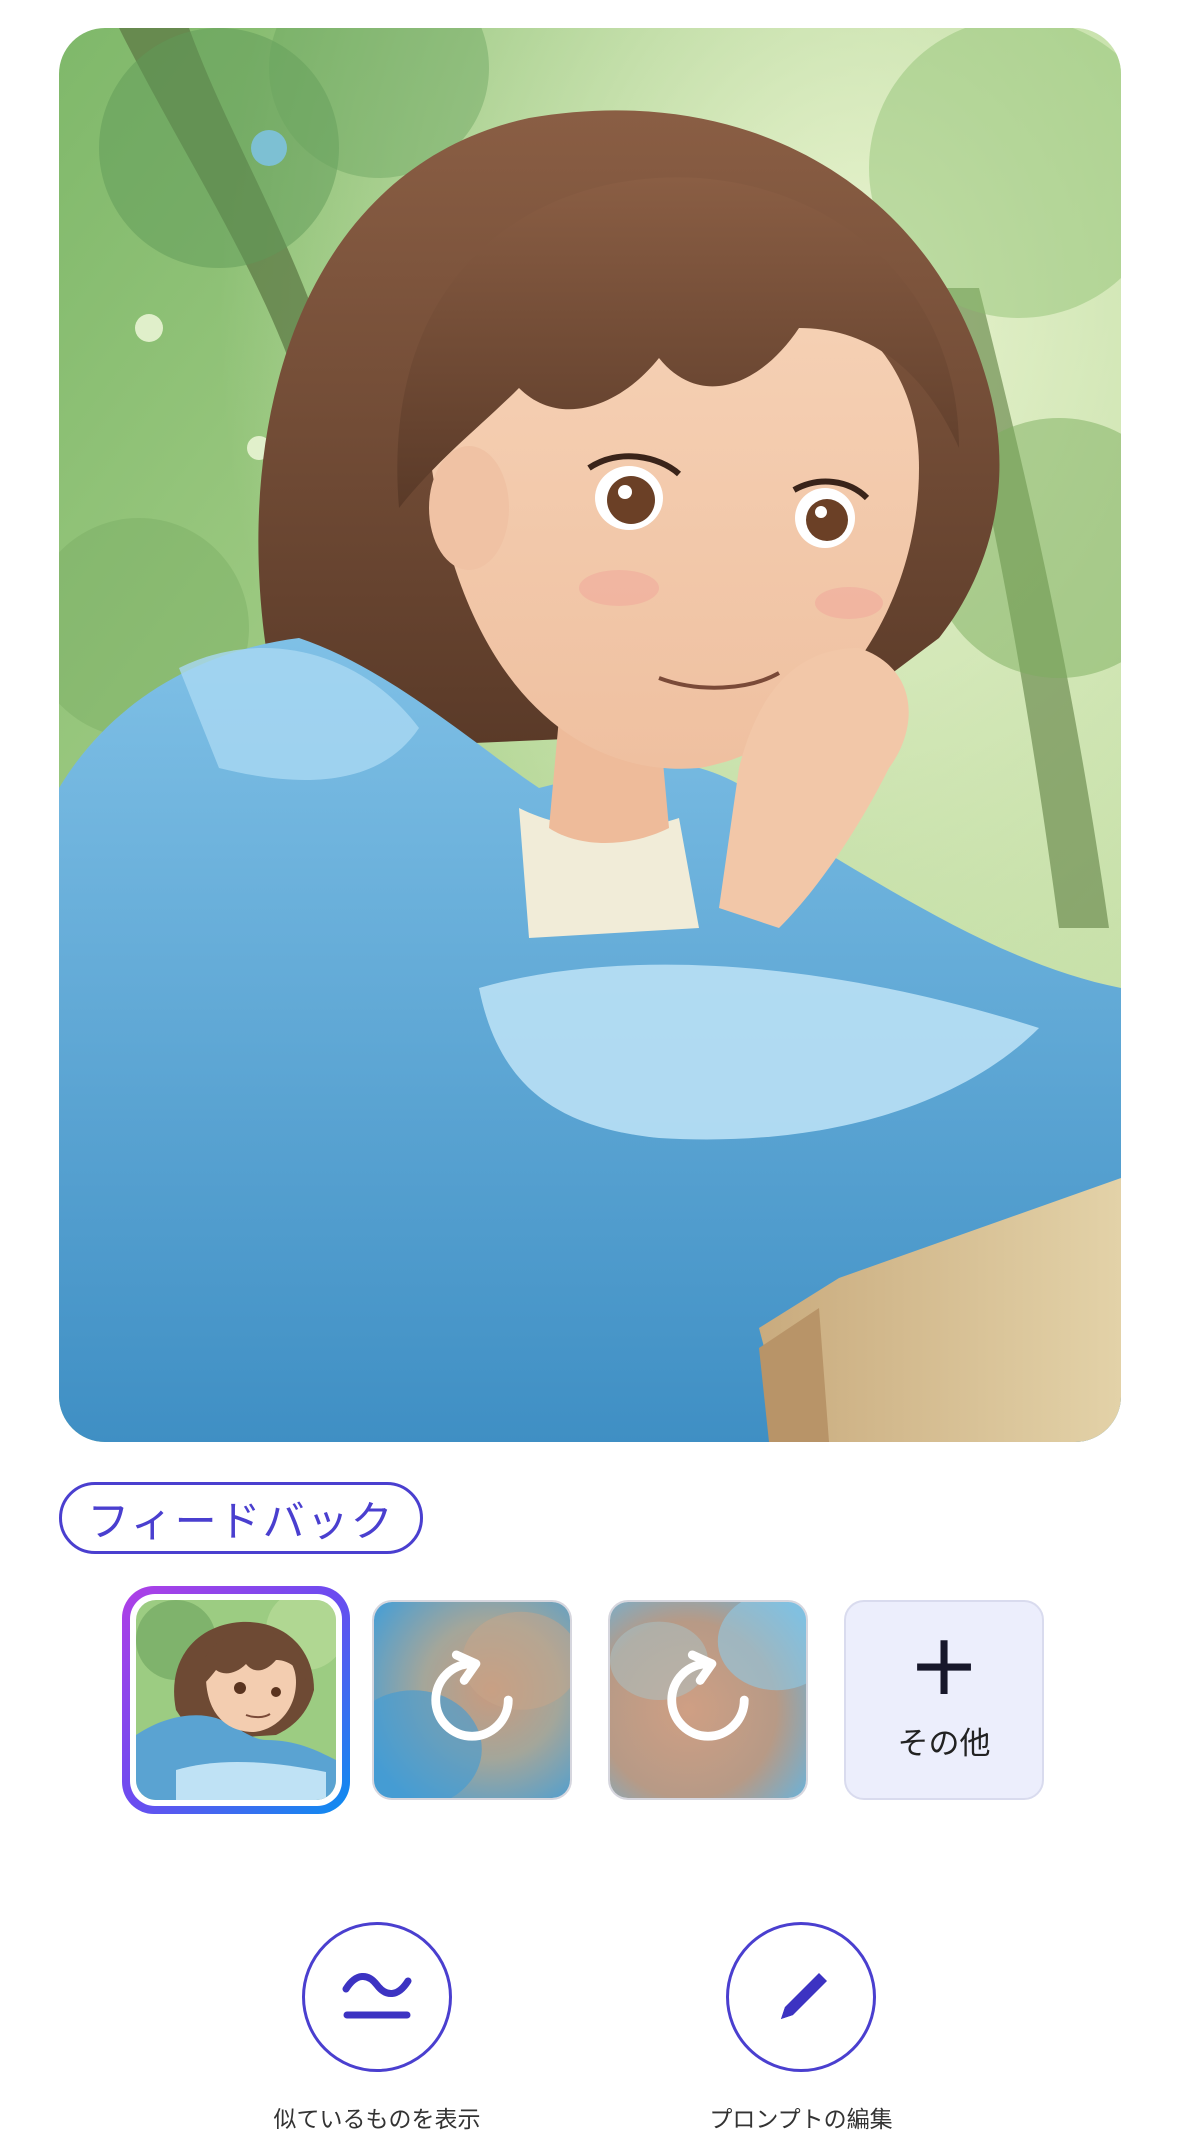 This screenshot has height=2154, width=1179. I want to click on edit-prompt-button, so click(801, 1997).